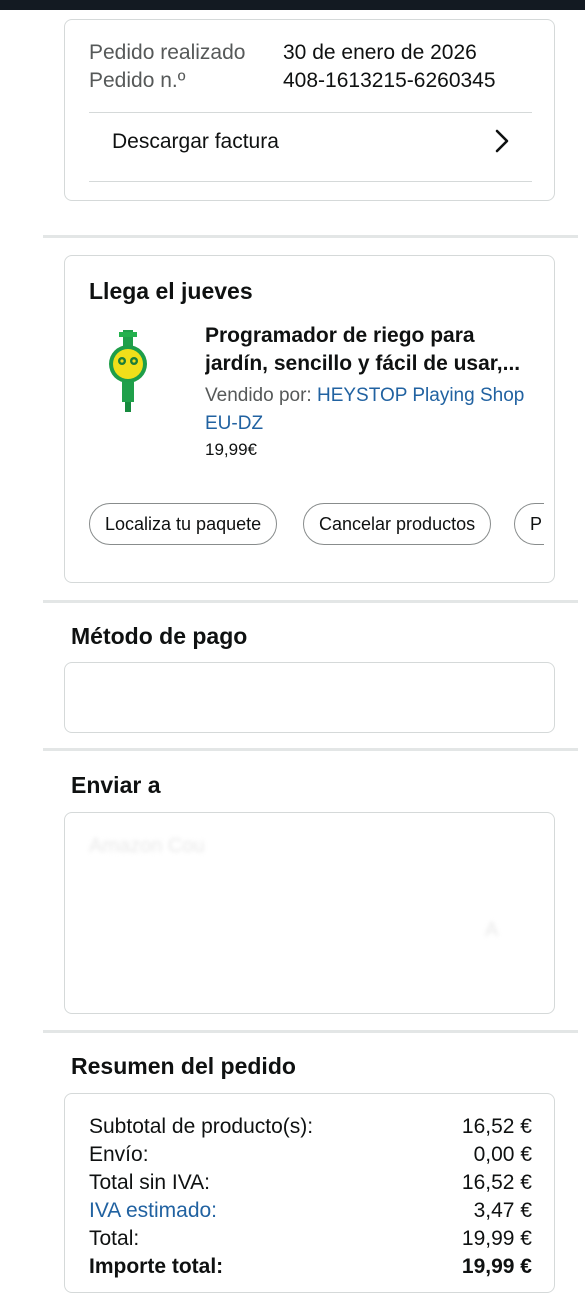 The height and width of the screenshot is (1293, 585). I want to click on track-package-button: Localiza tu paquete, so click(183, 524).